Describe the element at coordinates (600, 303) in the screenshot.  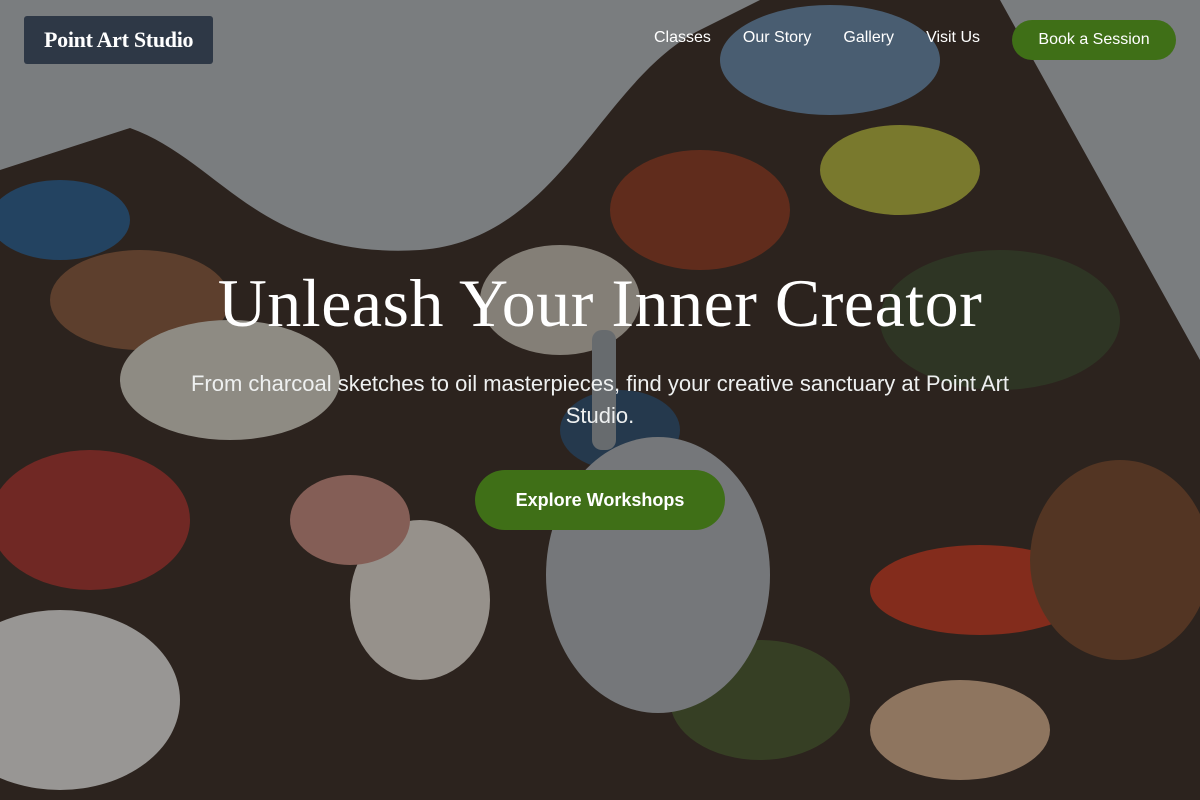
I see `hero-title: Unleash Your Inner Creator` at that location.